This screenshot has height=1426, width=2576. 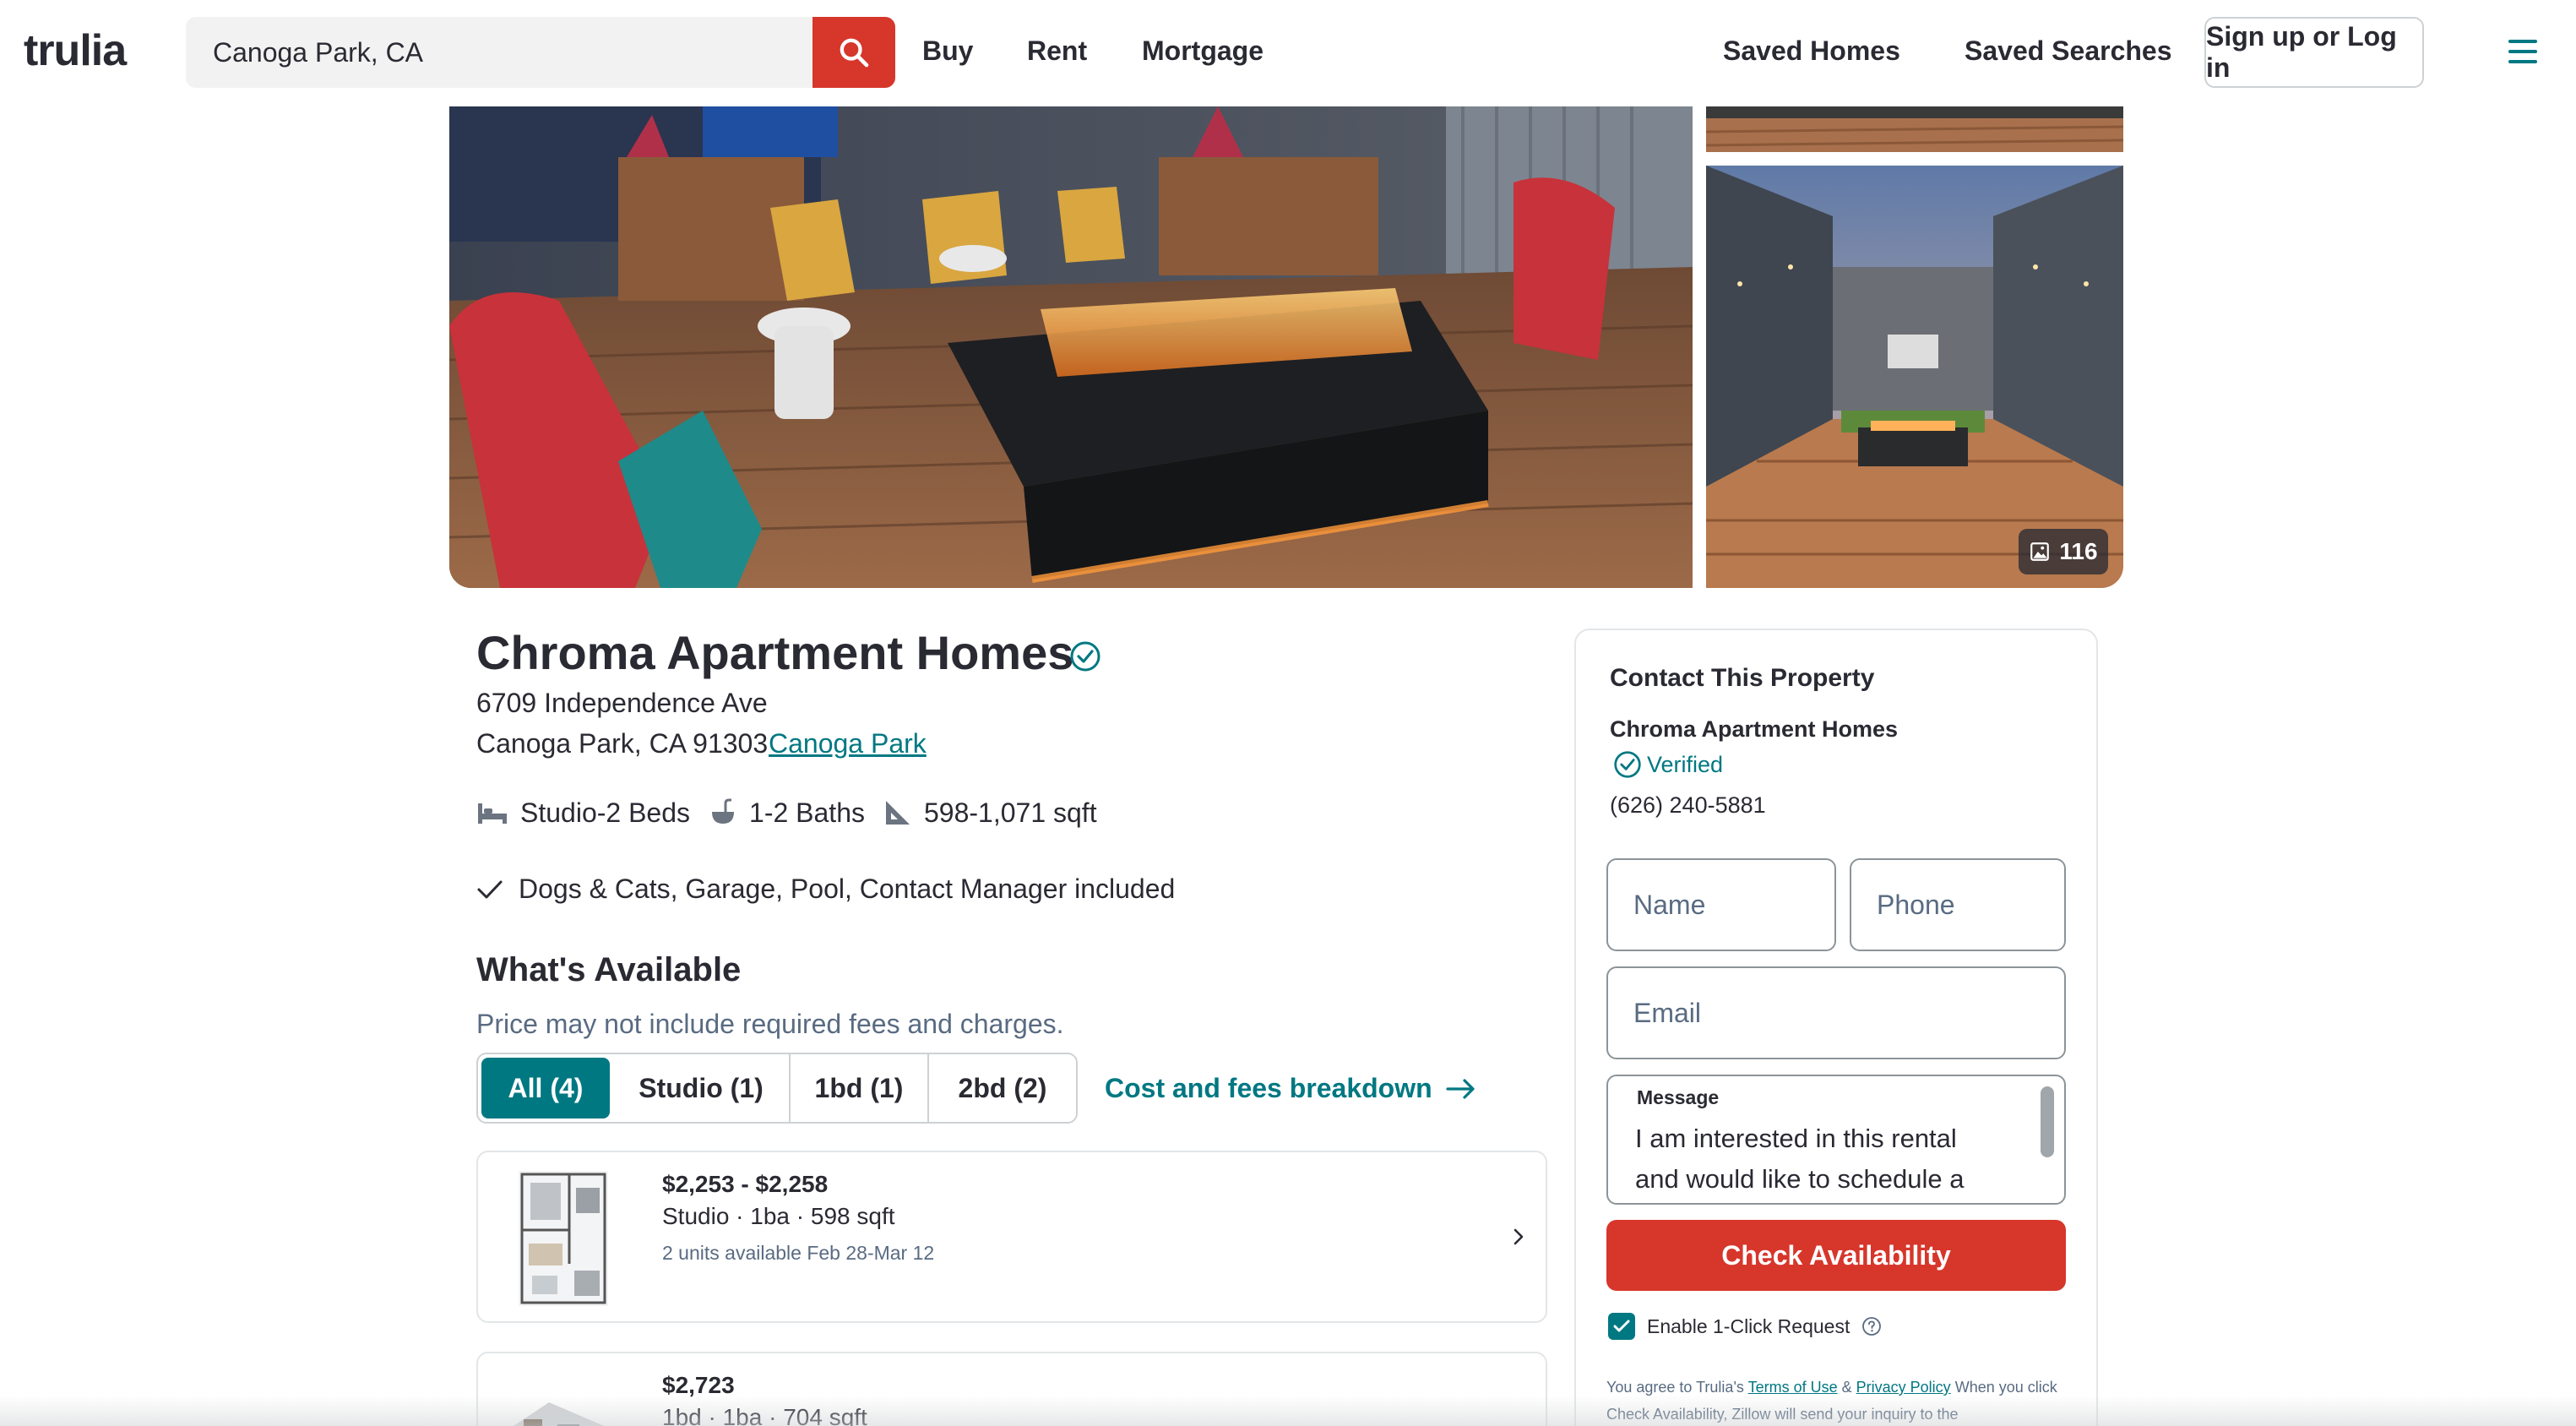 What do you see at coordinates (702, 1088) in the screenshot?
I see `filter-studio: Studio (1)` at bounding box center [702, 1088].